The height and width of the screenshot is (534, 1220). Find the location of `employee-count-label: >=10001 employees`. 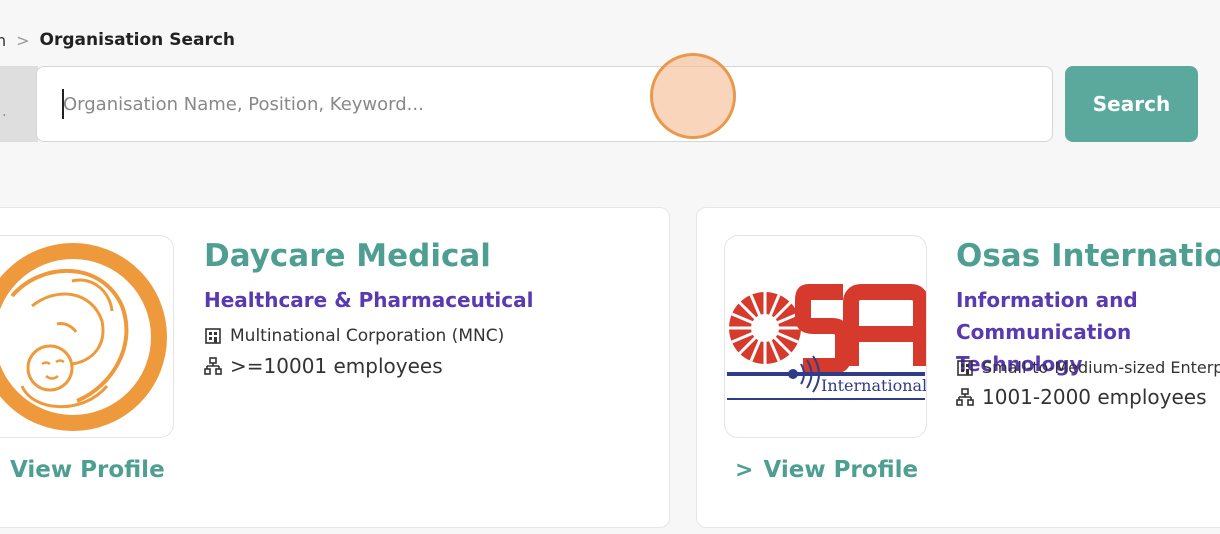

employee-count-label: >=10001 employees is located at coordinates (336, 366).